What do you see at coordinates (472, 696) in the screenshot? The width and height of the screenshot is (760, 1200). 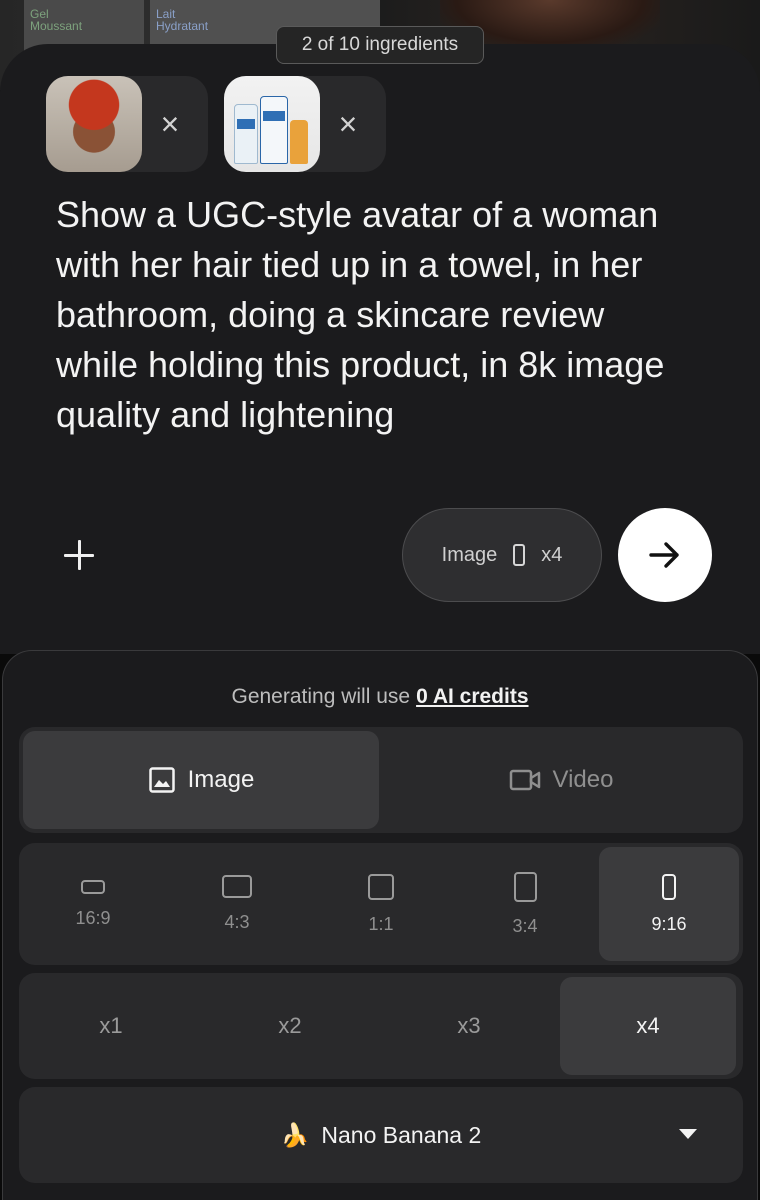 I see `credits-link: 0 AI credits` at bounding box center [472, 696].